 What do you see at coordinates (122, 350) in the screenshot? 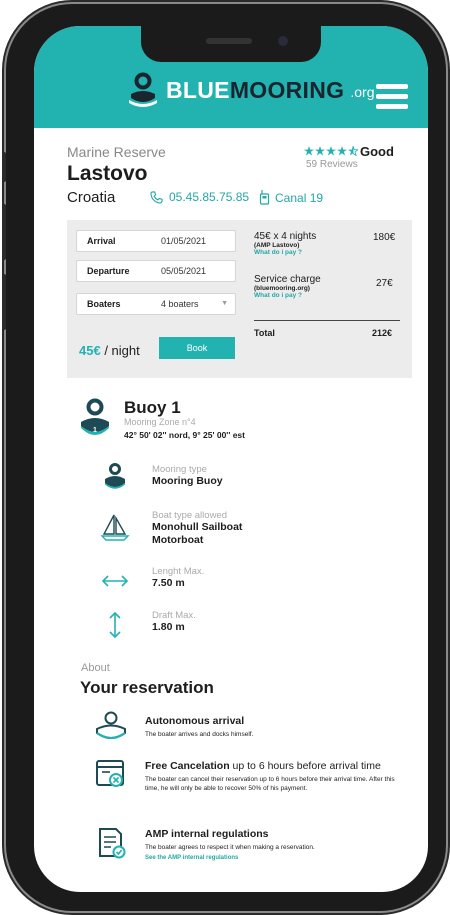
I see `price-unit: / night` at bounding box center [122, 350].